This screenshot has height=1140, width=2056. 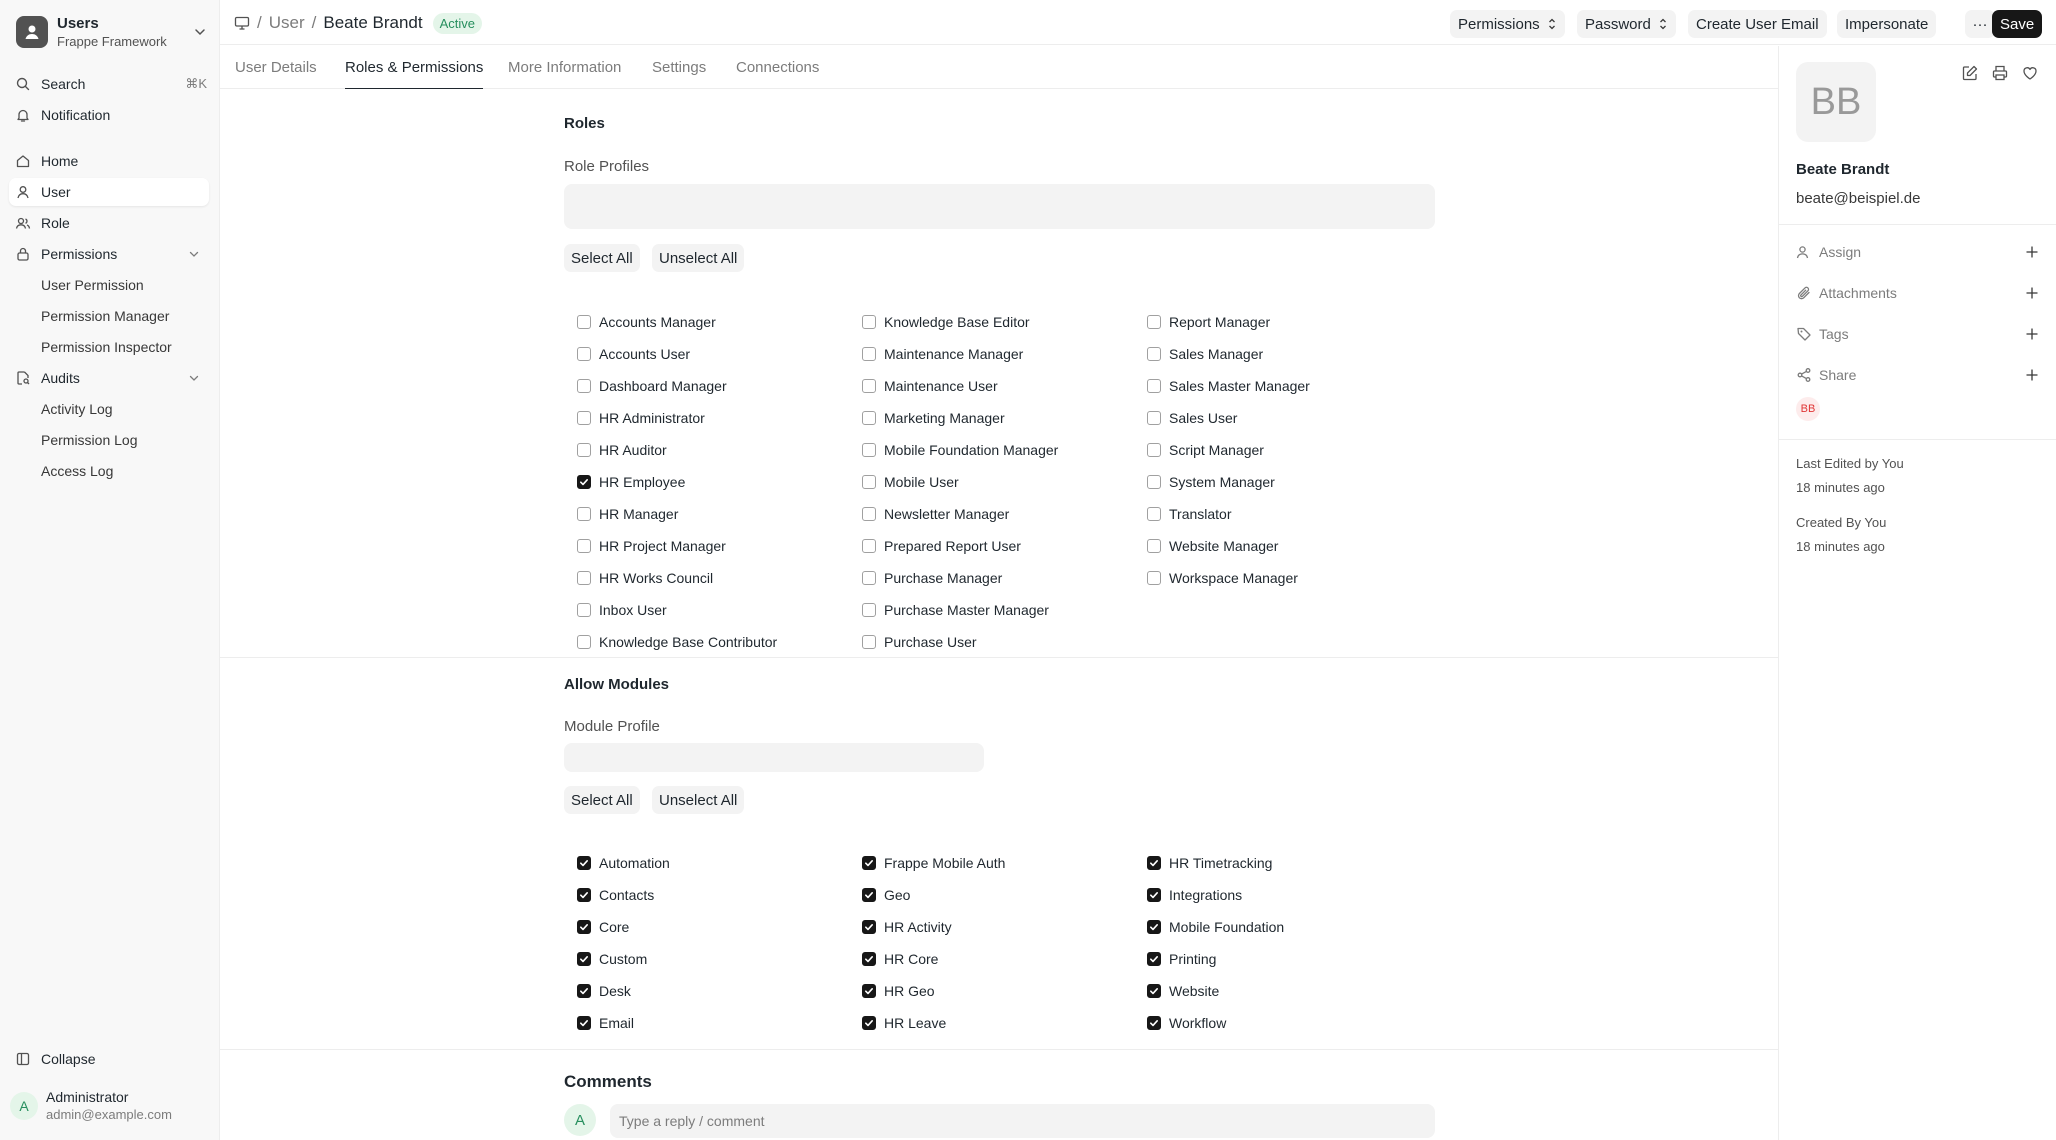 What do you see at coordinates (1186, 1023) in the screenshot?
I see `module-checkbox: Workflow` at bounding box center [1186, 1023].